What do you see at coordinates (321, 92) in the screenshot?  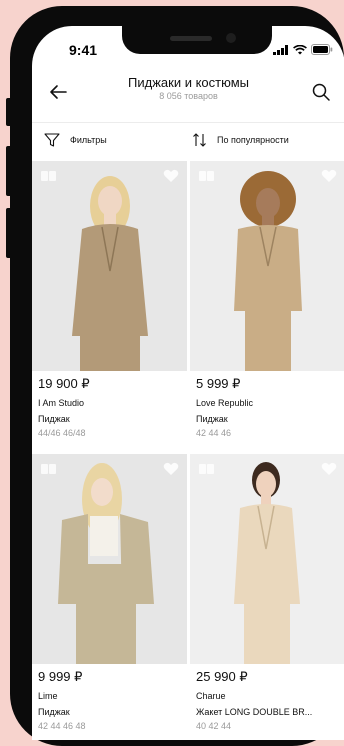 I see `search-icon` at bounding box center [321, 92].